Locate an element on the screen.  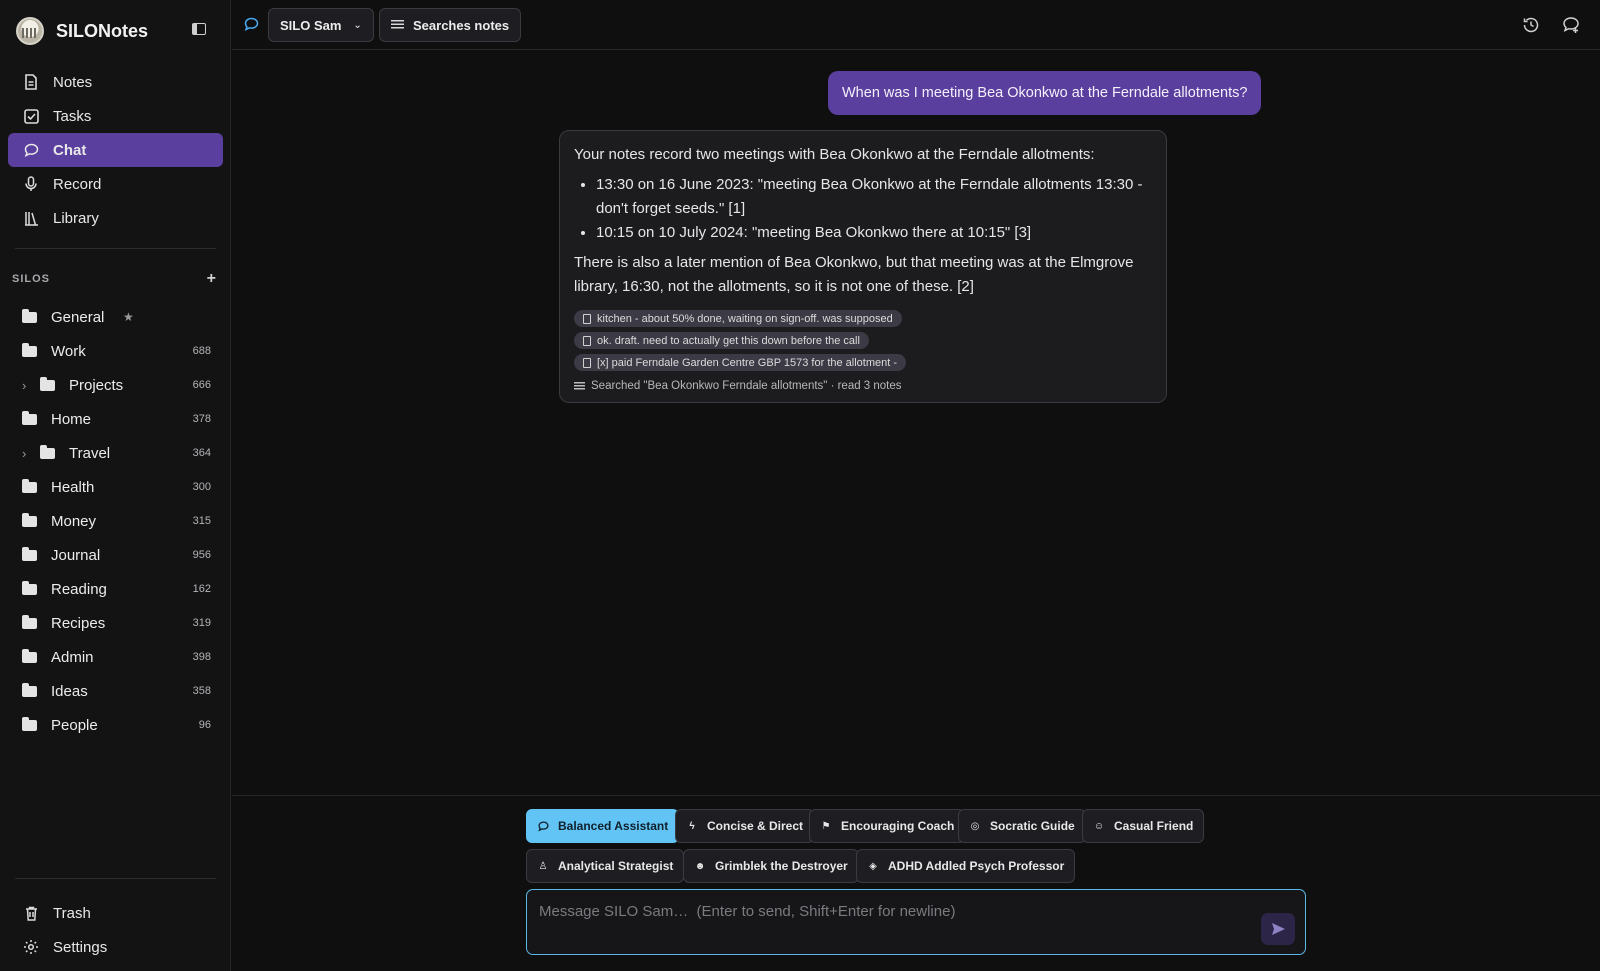
silo-item-admin: Admin 398 is located at coordinates (115, 657).